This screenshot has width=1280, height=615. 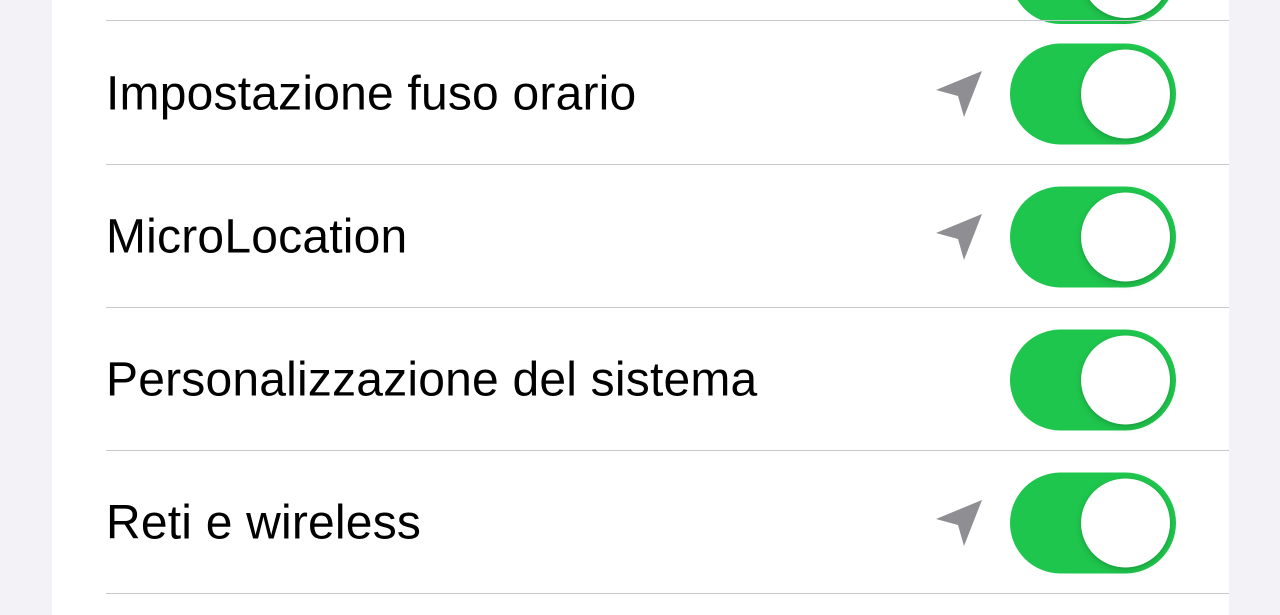 What do you see at coordinates (432, 379) in the screenshot?
I see `row-label: Personalizzazione del sistema` at bounding box center [432, 379].